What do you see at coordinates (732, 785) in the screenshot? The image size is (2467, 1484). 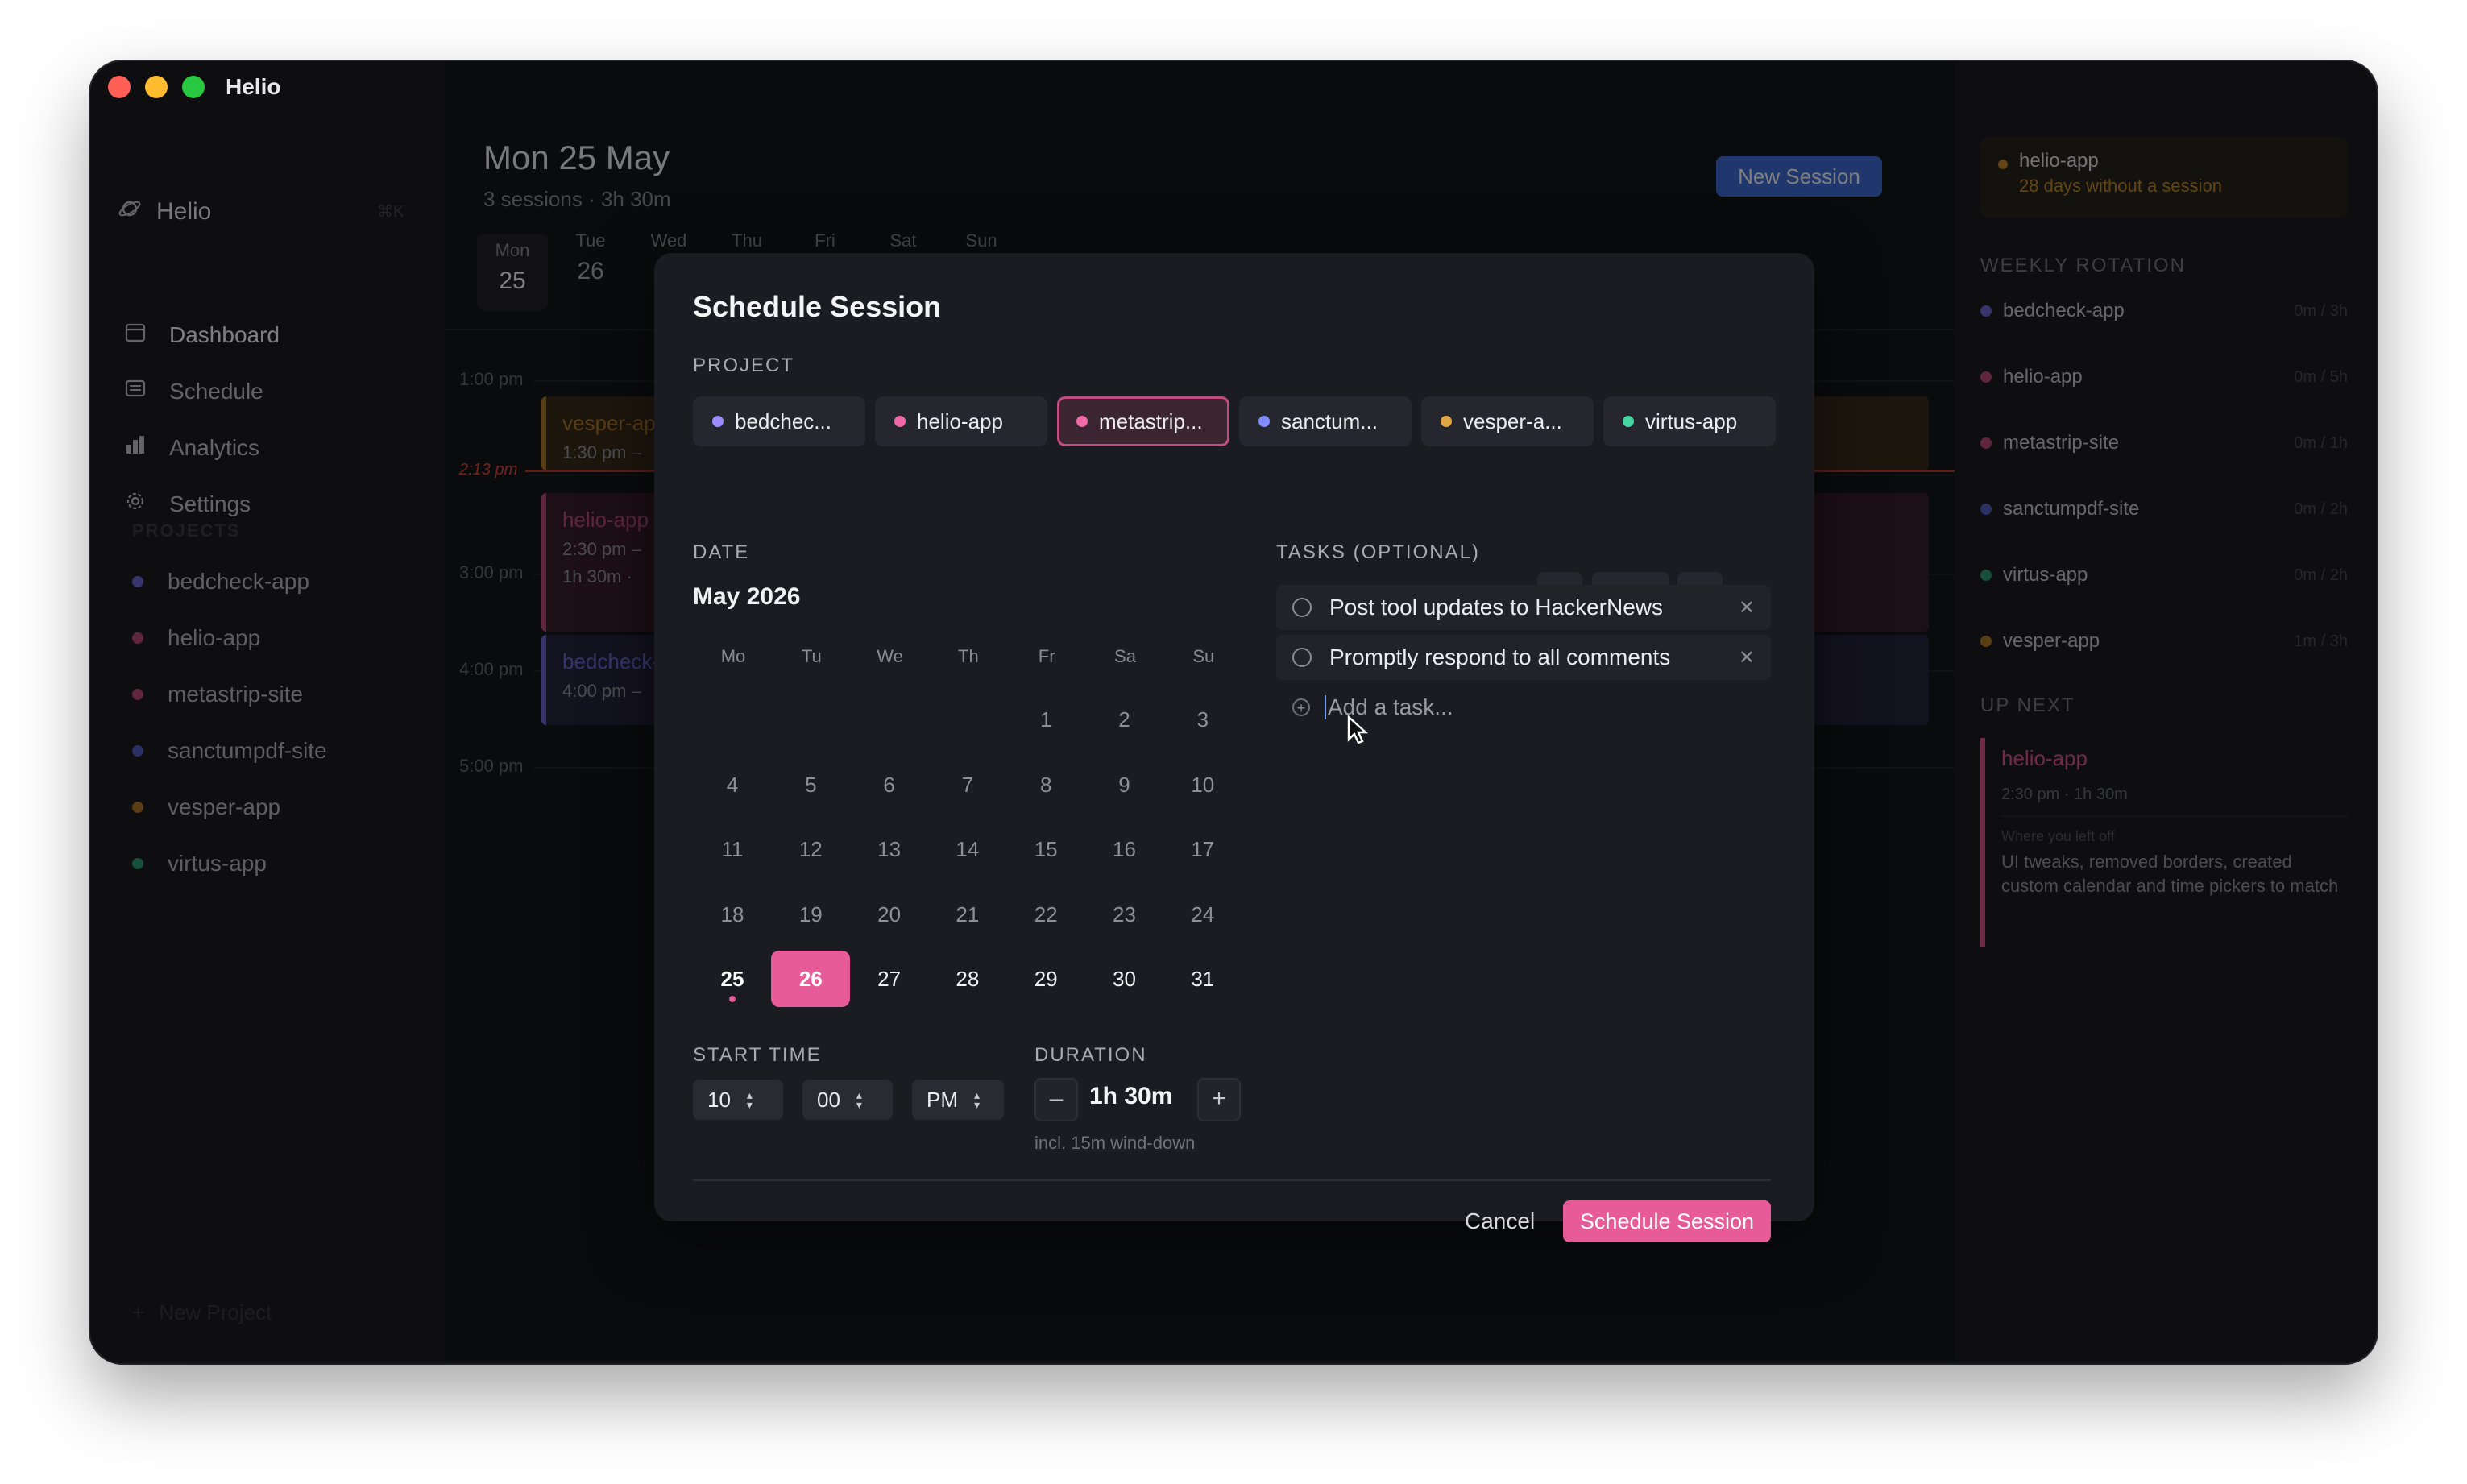 I see `calendar-day: 4` at bounding box center [732, 785].